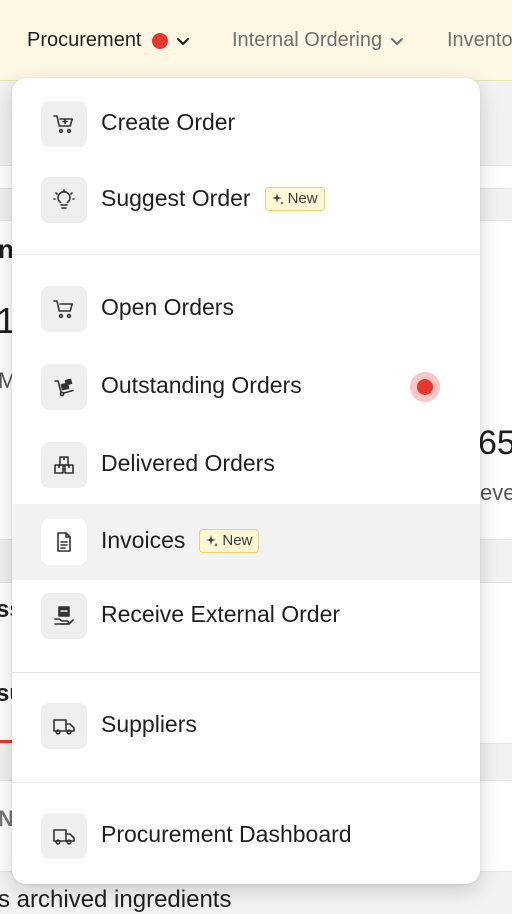 Image resolution: width=512 pixels, height=914 pixels. What do you see at coordinates (64, 616) in the screenshot?
I see `receive-package-icon` at bounding box center [64, 616].